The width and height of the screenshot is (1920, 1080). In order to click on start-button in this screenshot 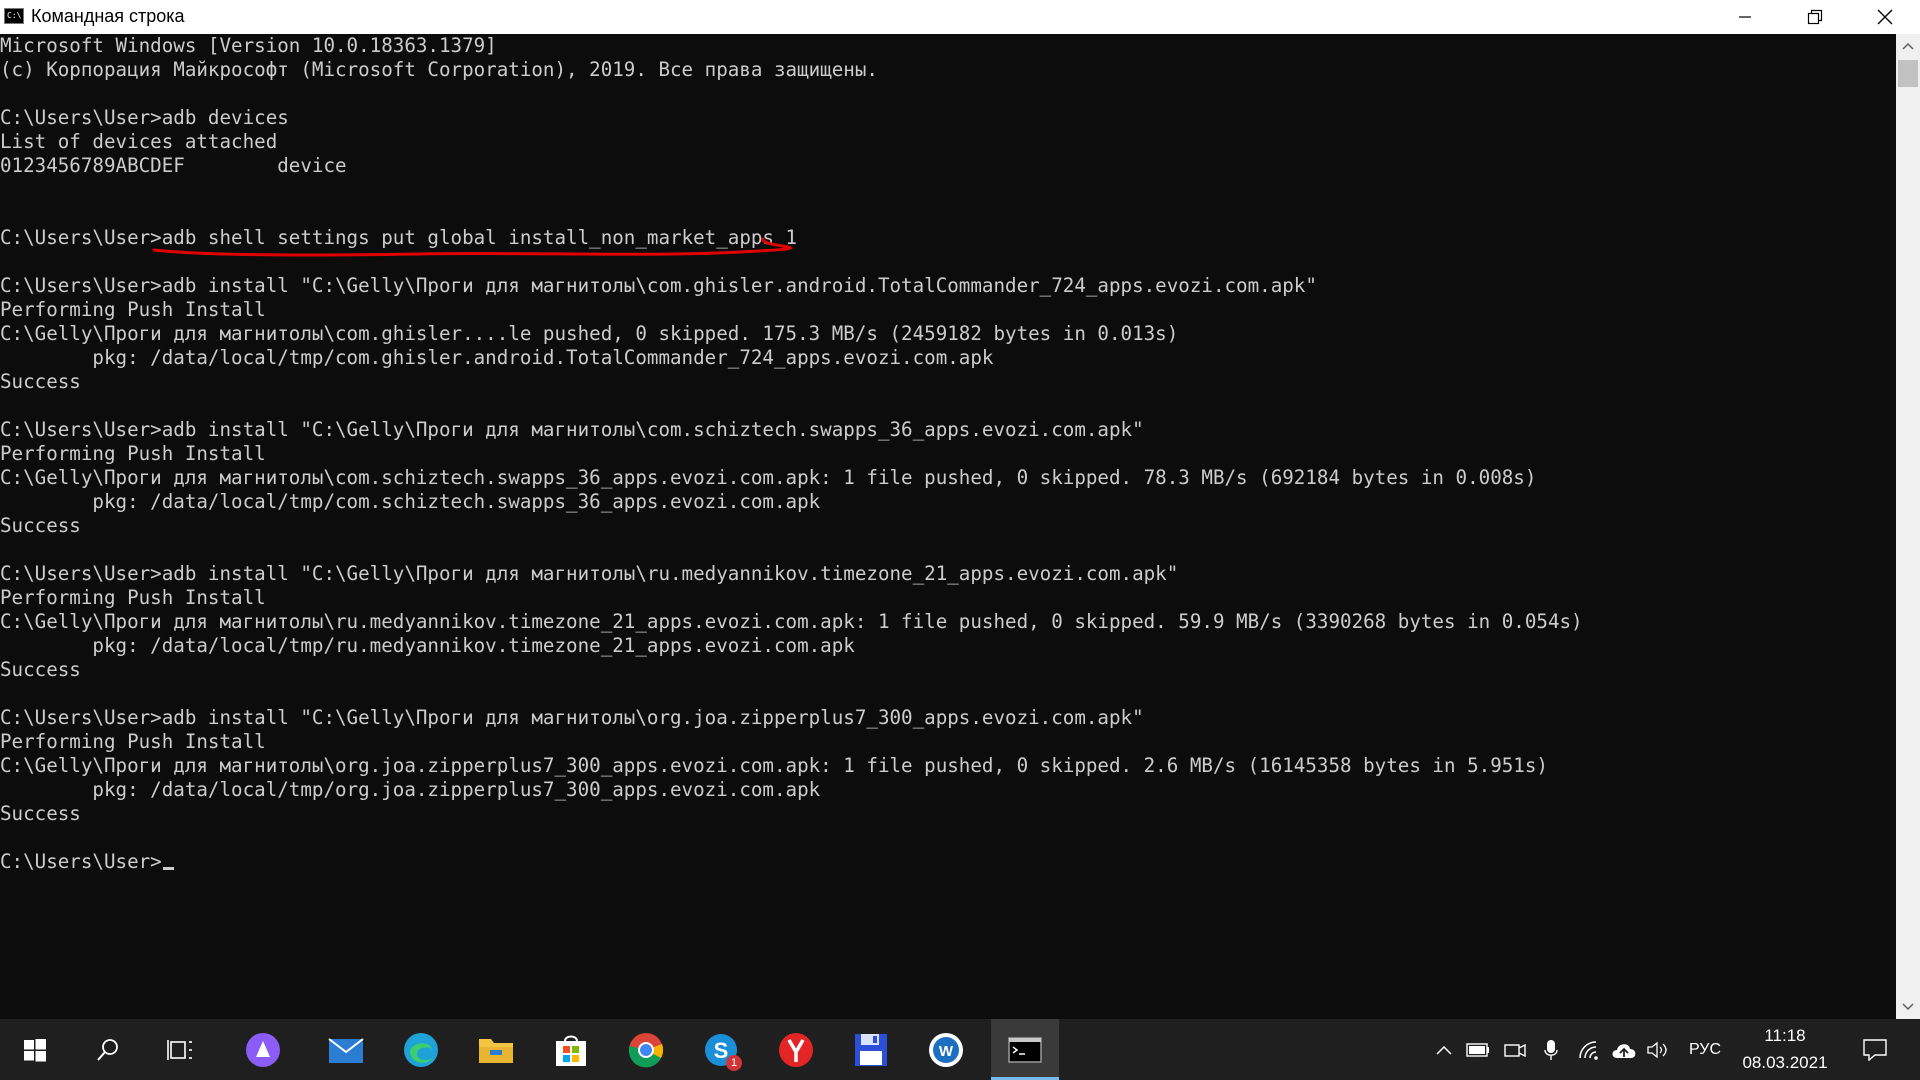, I will do `click(35, 1049)`.